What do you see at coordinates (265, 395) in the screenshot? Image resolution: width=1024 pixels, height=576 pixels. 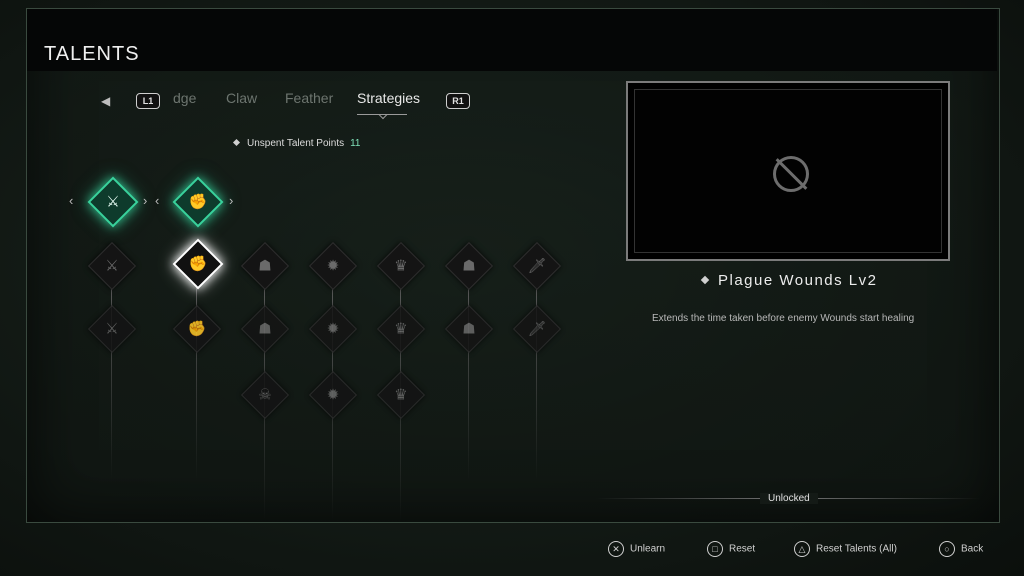 I see `skull-icon: ☠` at bounding box center [265, 395].